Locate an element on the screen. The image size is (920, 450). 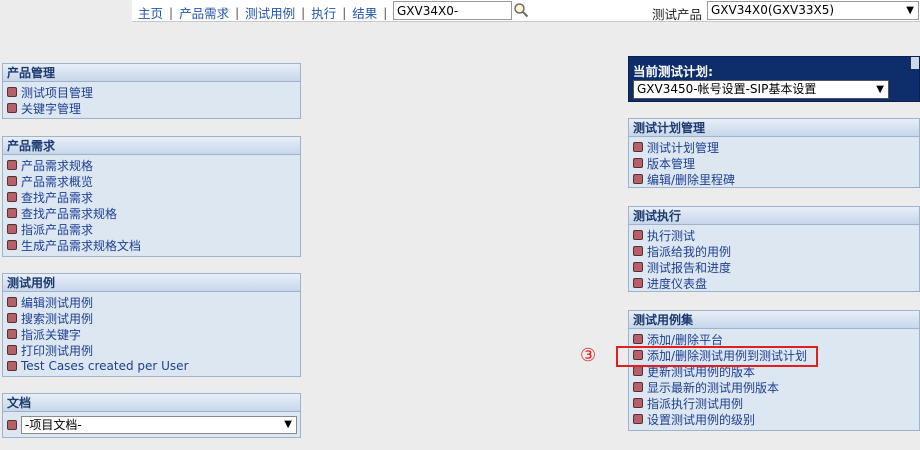
list-item: 查找产品需求 is located at coordinates (152, 197).